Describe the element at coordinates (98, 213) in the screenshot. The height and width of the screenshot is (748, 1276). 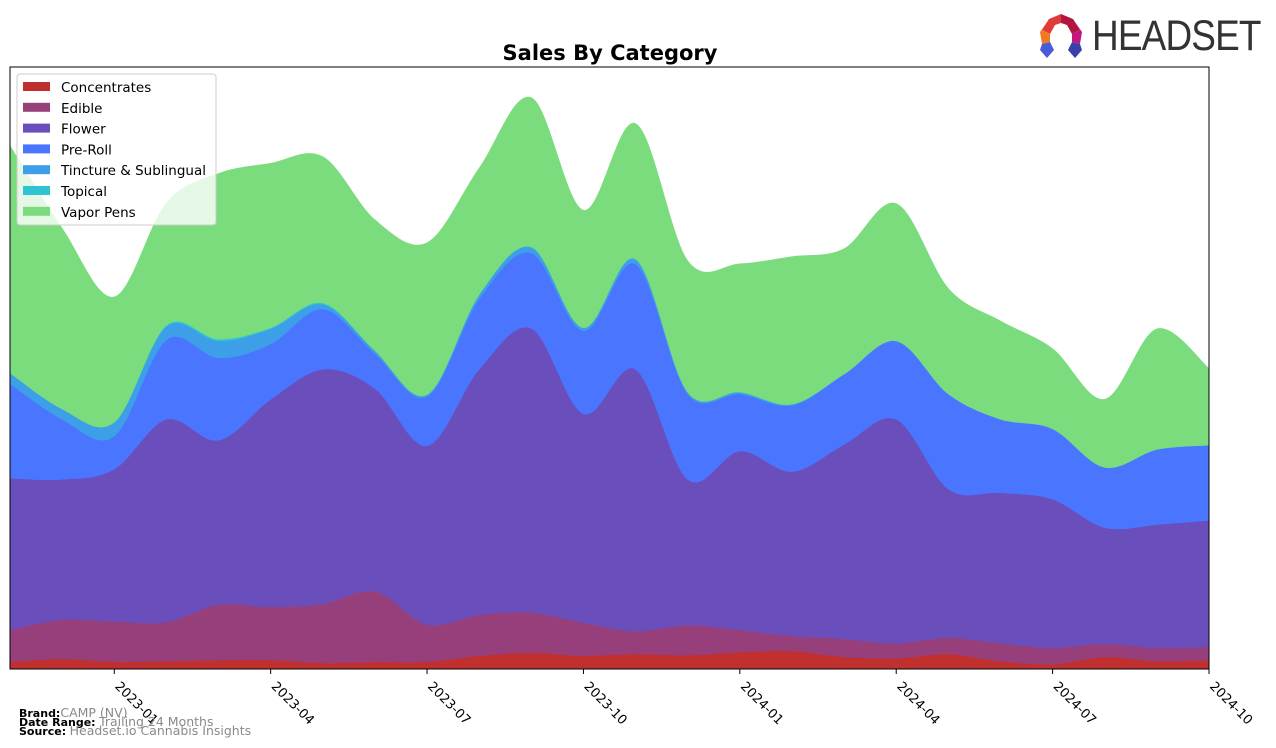
I see `legend-label: Vapor Pens` at that location.